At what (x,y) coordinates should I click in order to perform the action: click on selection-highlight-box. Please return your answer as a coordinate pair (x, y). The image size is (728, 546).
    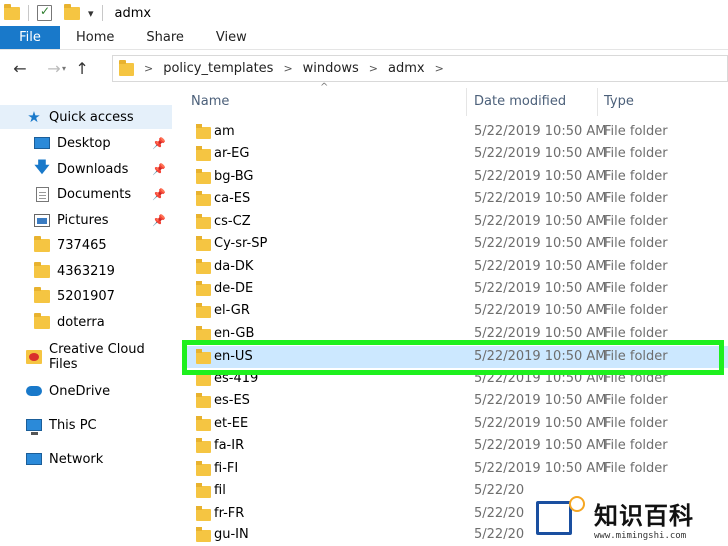
    Looking at the image, I should click on (453, 357).